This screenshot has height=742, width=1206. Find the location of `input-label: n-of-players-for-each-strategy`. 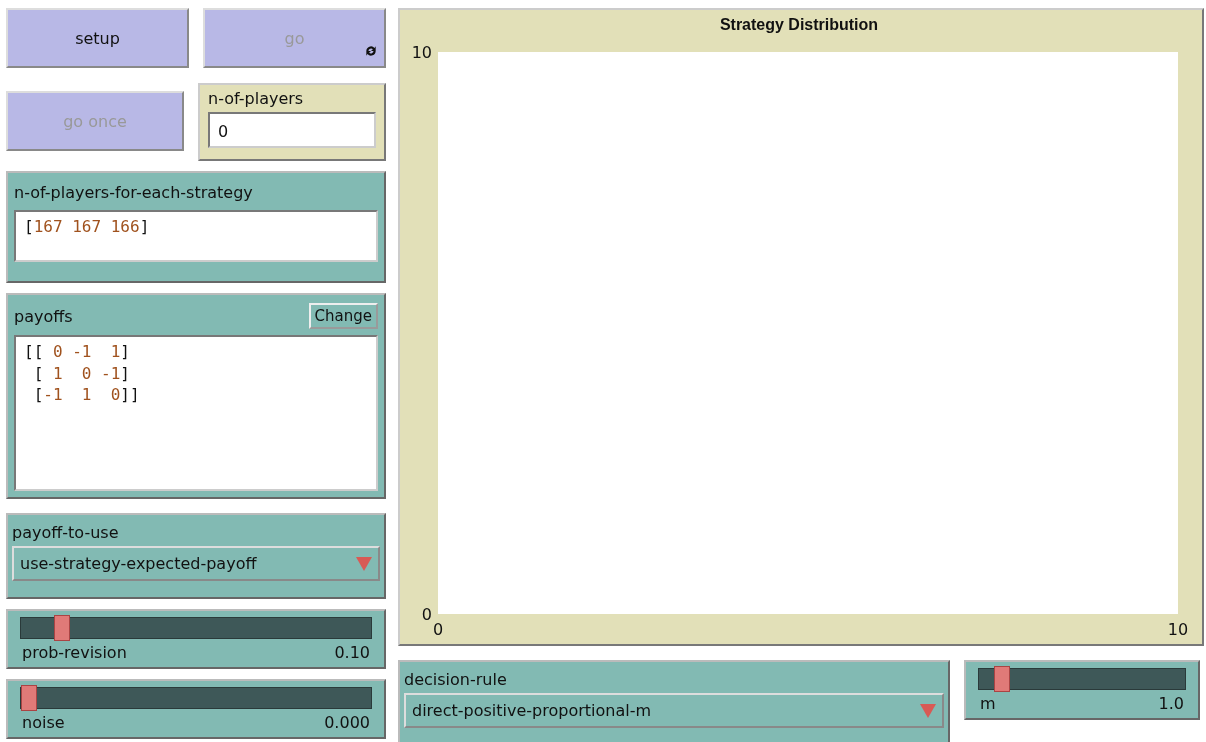

input-label: n-of-players-for-each-strategy is located at coordinates (134, 192).